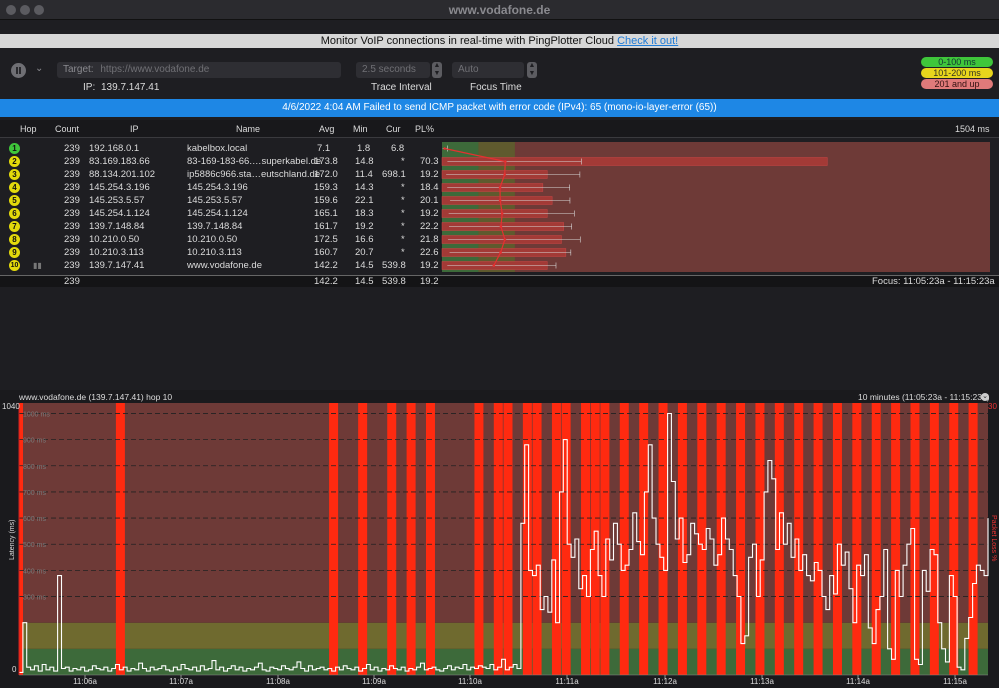  What do you see at coordinates (14, 669) in the screenshot?
I see `y-zero-label: 0` at bounding box center [14, 669].